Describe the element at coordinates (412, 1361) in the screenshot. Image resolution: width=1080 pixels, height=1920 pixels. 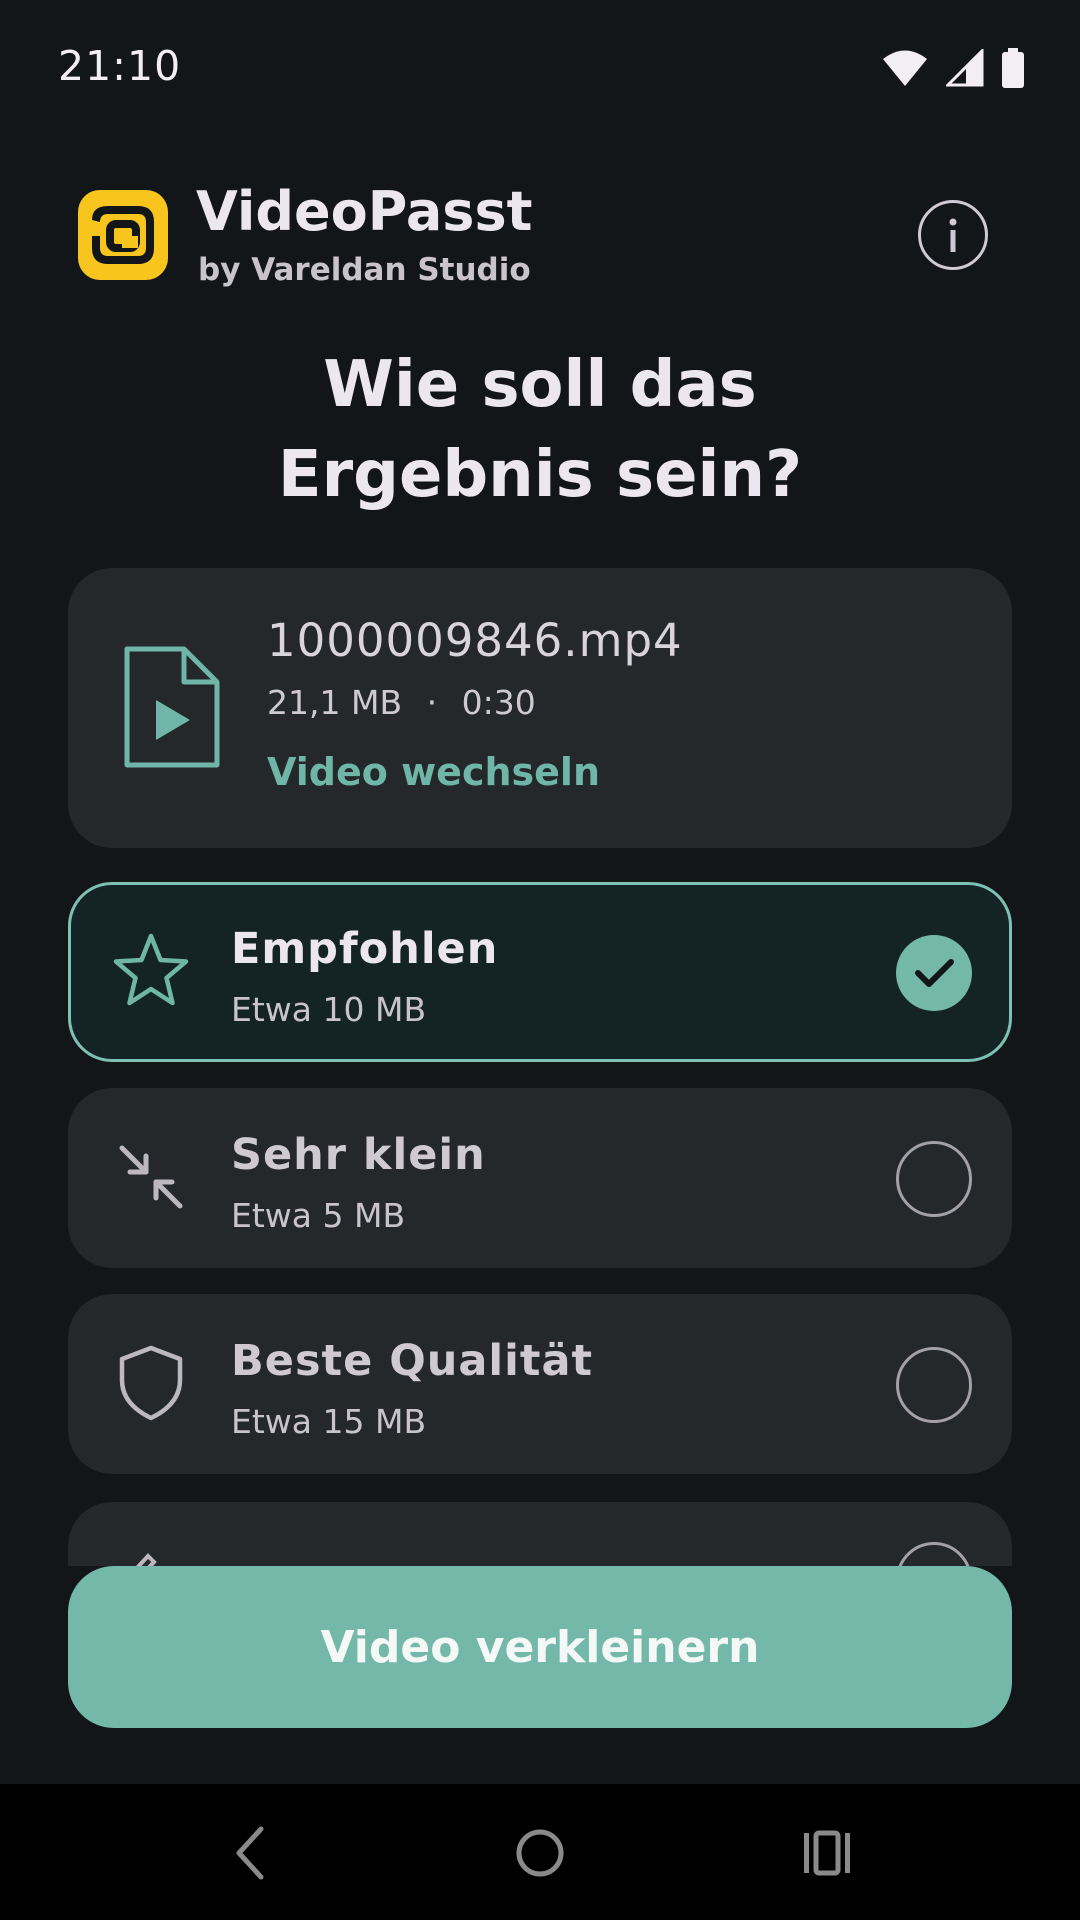
I see `option-title: Beste Qualität` at that location.